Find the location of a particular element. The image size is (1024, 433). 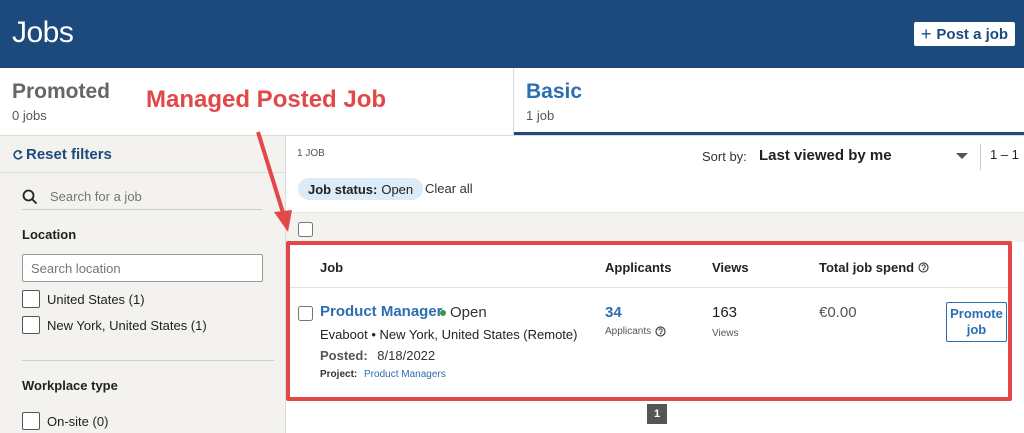

result-count: 1 JOB is located at coordinates (311, 153).